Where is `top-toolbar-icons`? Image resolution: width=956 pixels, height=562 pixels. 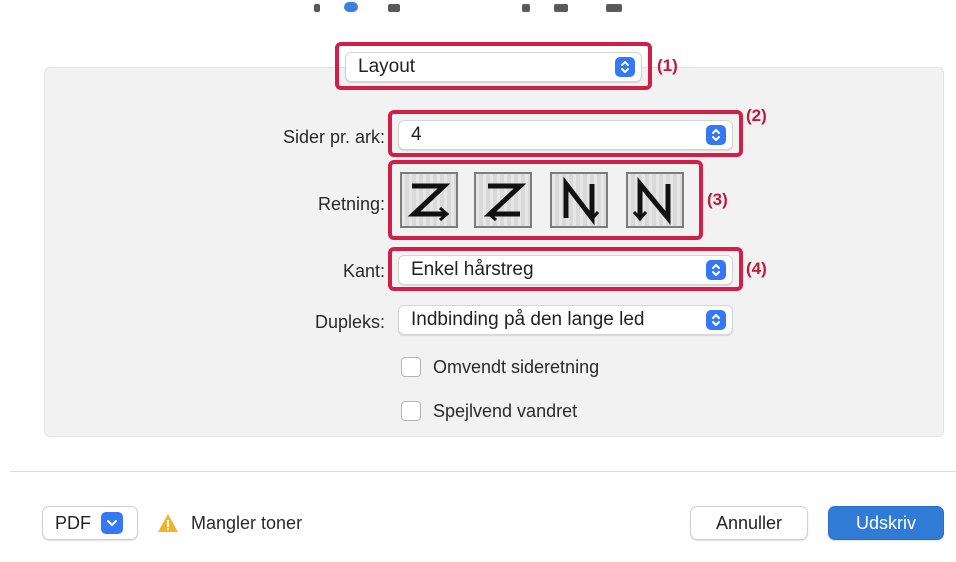
top-toolbar-icons is located at coordinates (470, 7).